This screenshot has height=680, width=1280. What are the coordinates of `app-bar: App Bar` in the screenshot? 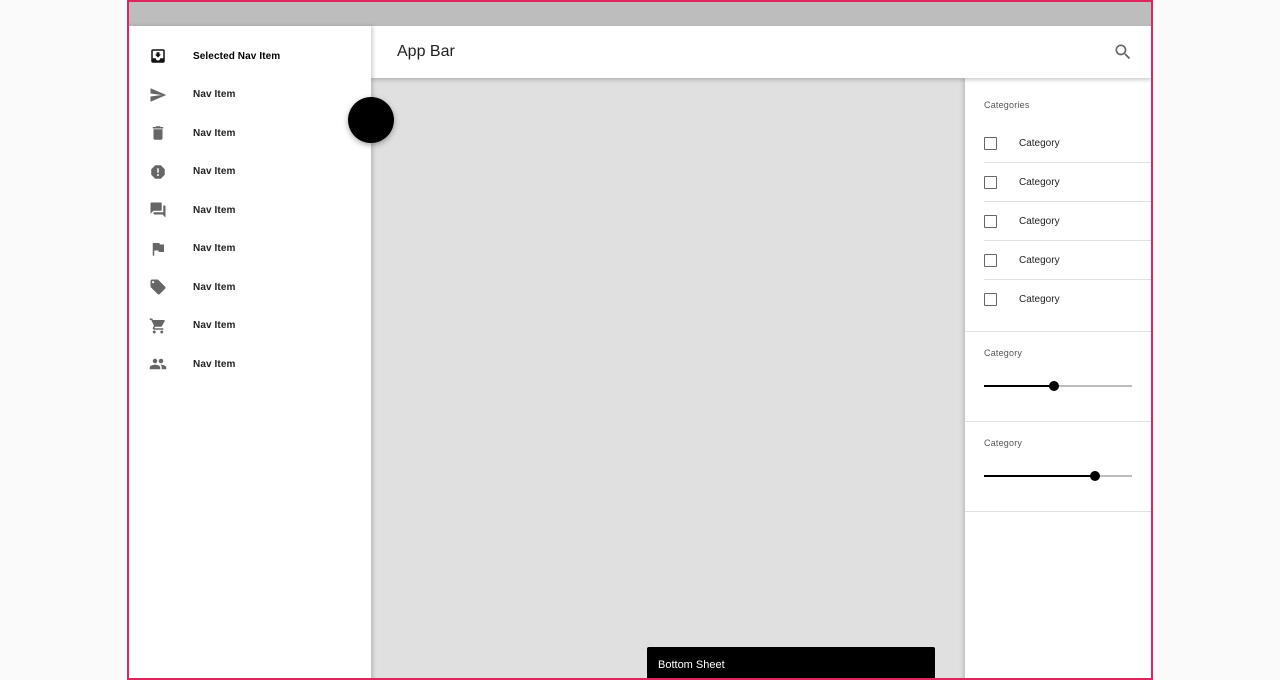 It's located at (761, 52).